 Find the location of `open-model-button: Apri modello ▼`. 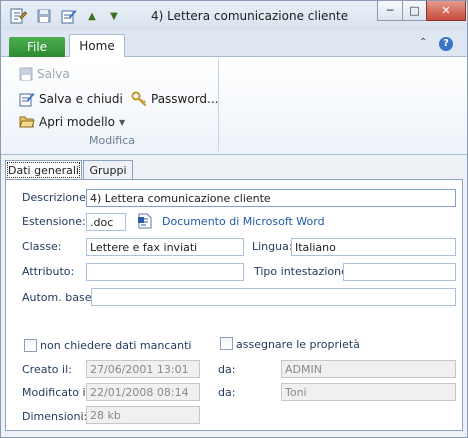

open-model-button: Apri modello ▼ is located at coordinates (72, 122).